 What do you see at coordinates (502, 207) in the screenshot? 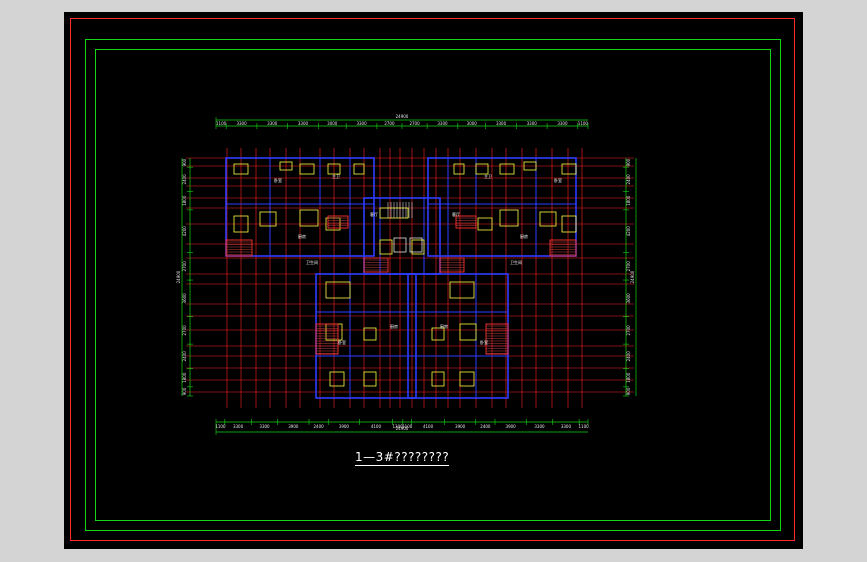
I see `wing-outline` at bounding box center [502, 207].